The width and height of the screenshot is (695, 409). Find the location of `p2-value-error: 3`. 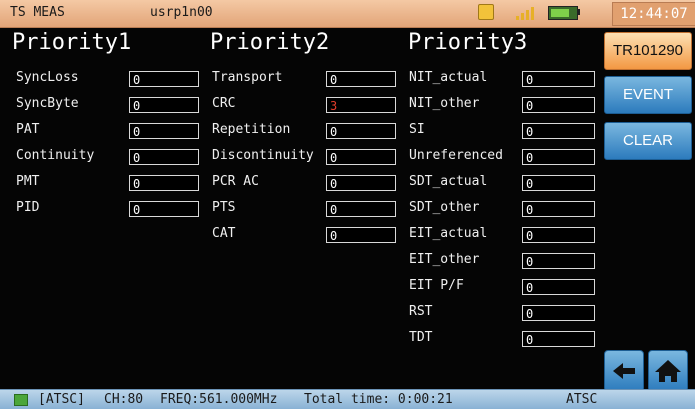

p2-value-error: 3 is located at coordinates (361, 105).